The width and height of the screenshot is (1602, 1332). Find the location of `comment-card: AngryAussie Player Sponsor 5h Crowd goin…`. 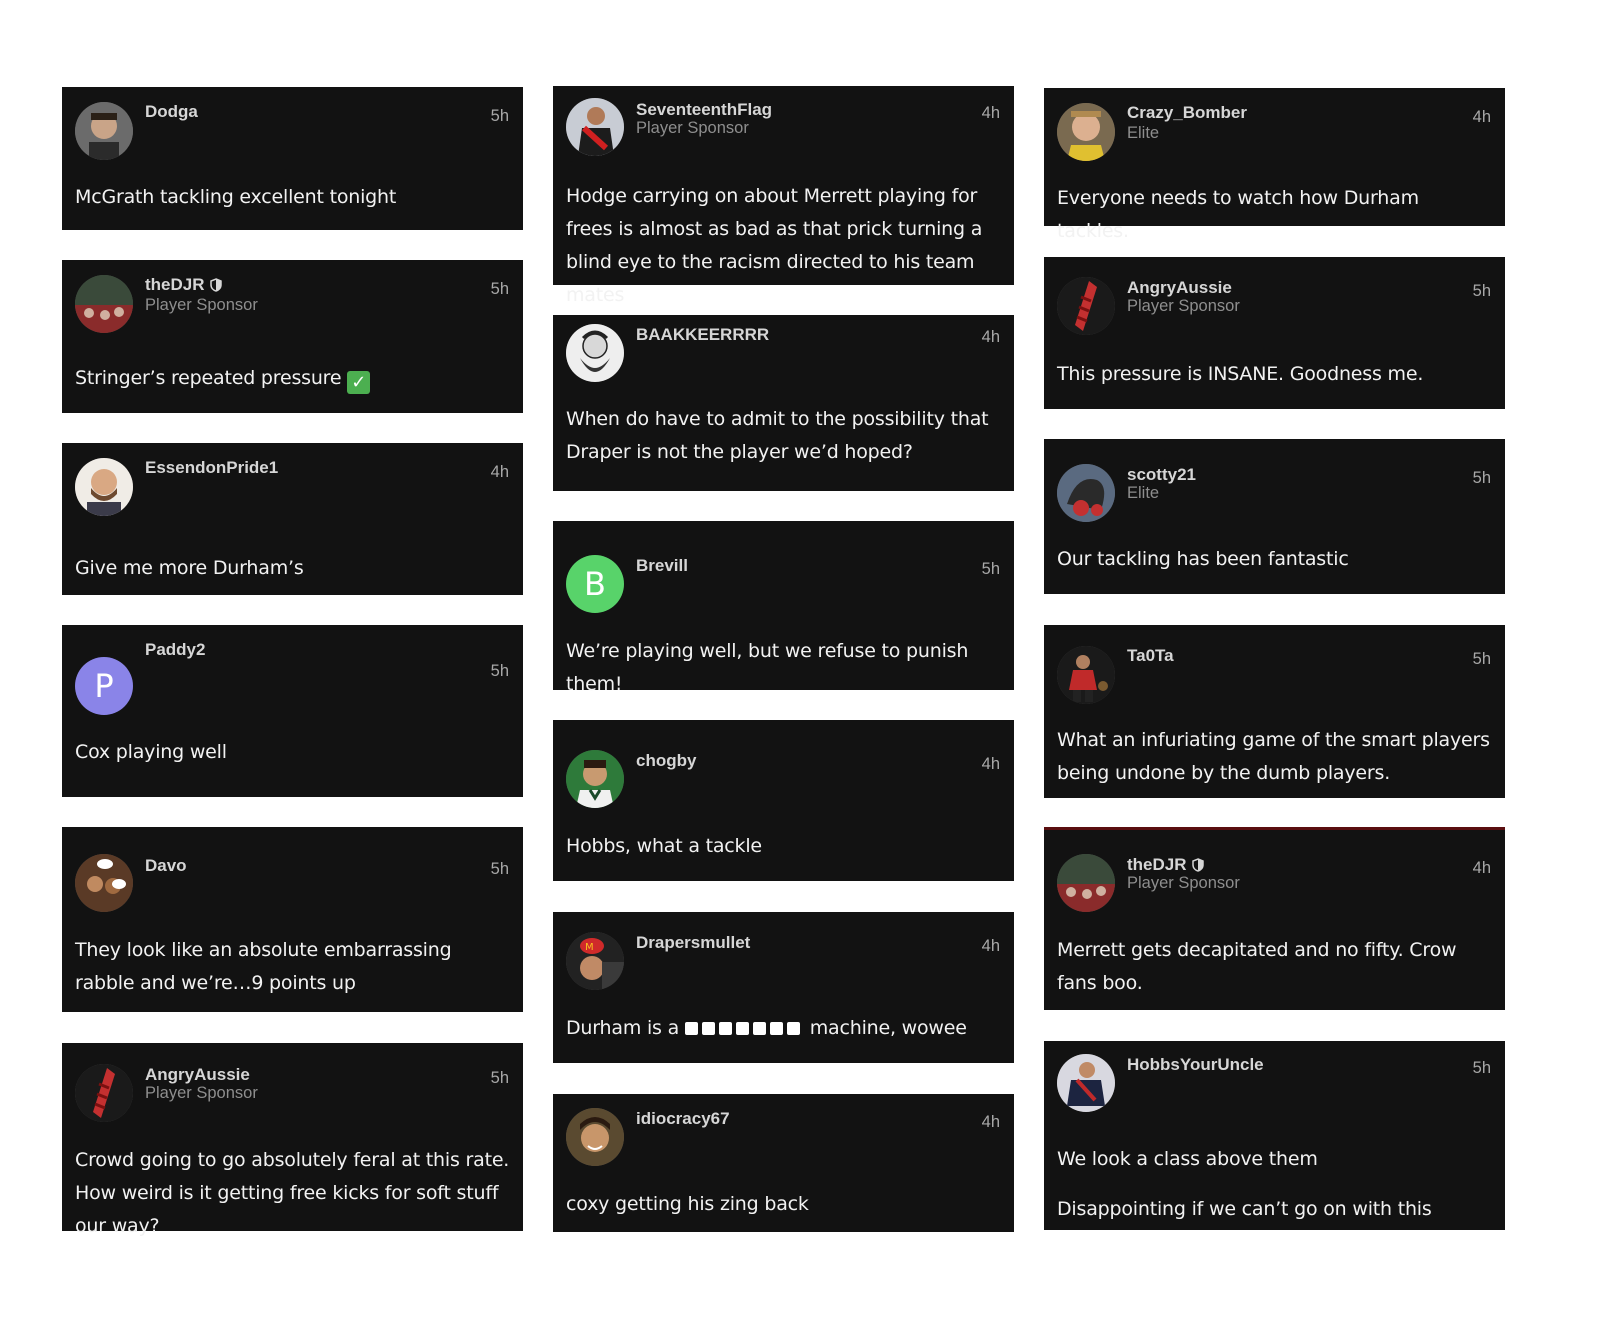

comment-card: AngryAussie Player Sponsor 5h Crowd goin… is located at coordinates (292, 1140).